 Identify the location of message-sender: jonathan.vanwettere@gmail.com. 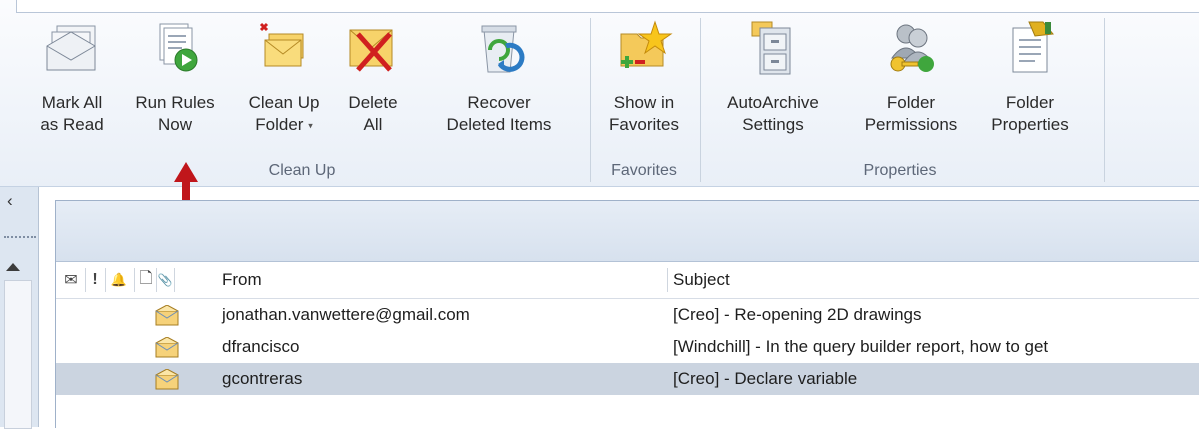
(346, 314).